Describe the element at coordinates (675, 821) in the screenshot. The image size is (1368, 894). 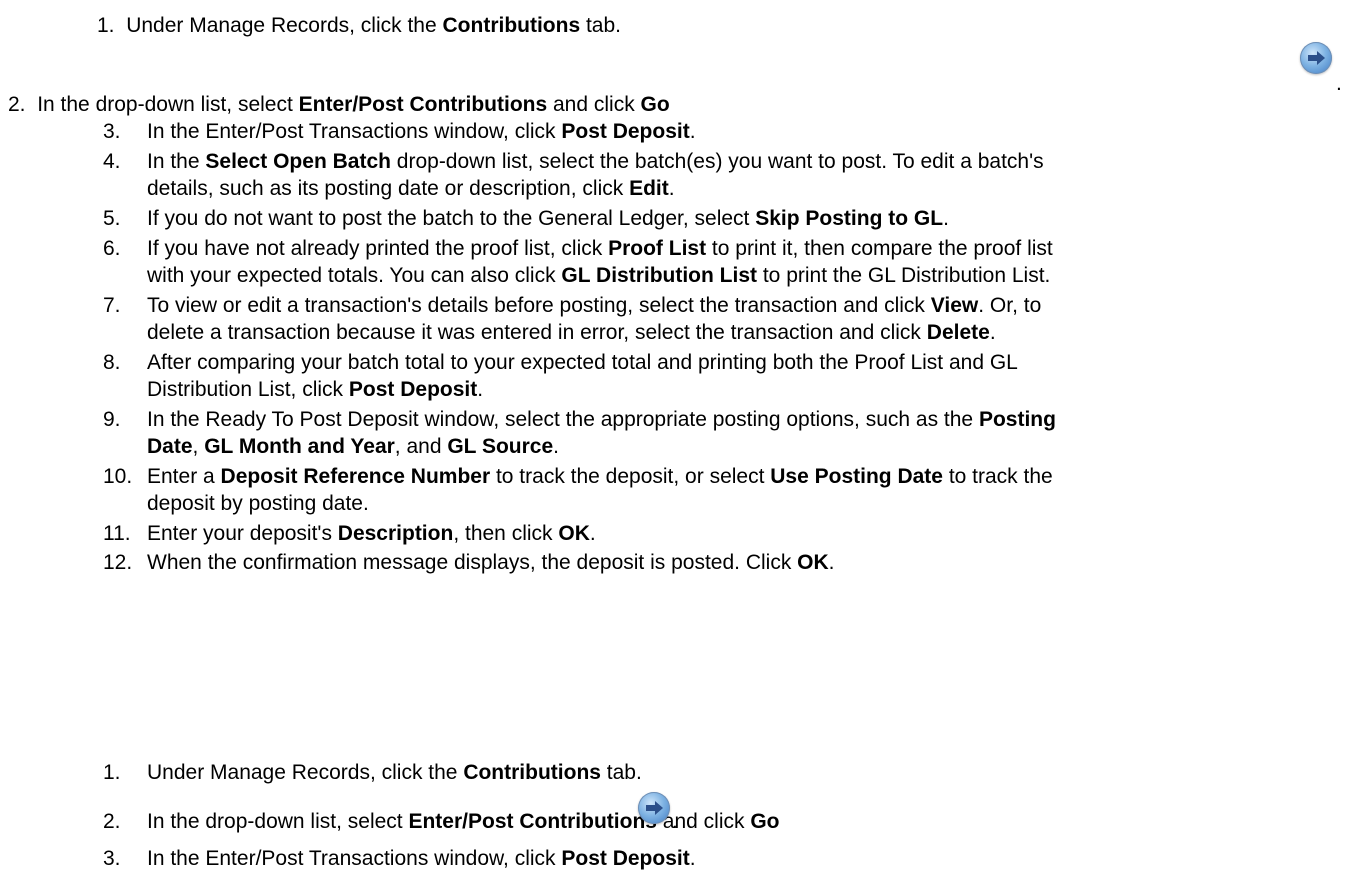
I see `bottom-step-2-period: .` at that location.